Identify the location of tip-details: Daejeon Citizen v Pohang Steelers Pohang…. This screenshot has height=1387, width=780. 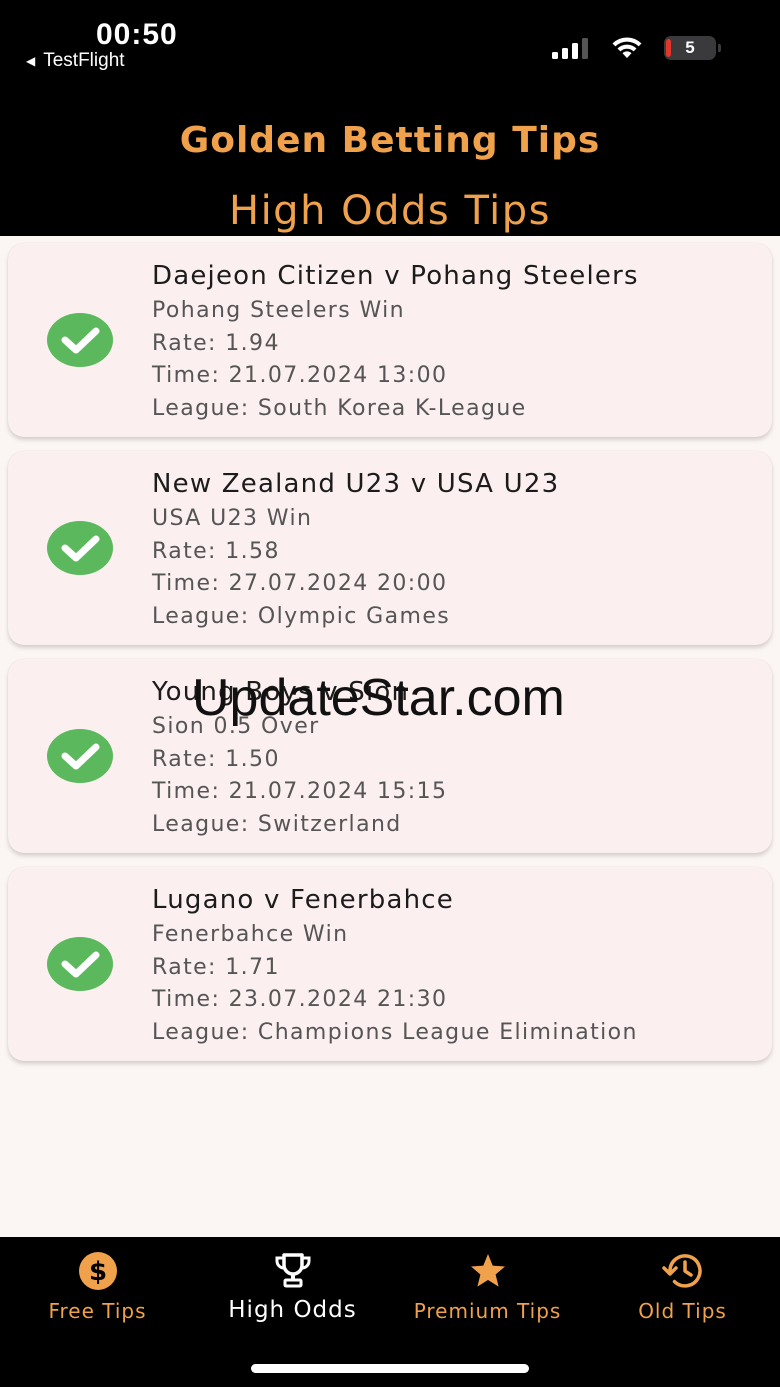
(395, 343).